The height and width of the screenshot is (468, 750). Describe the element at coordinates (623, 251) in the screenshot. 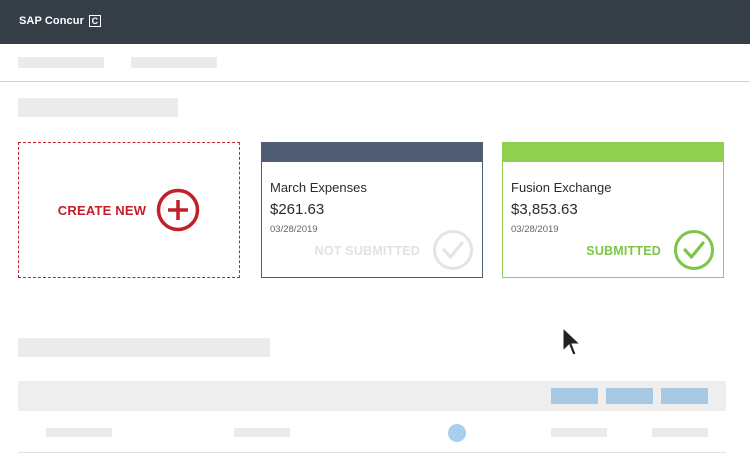

I see `report-status-label: SUBMITTED` at that location.